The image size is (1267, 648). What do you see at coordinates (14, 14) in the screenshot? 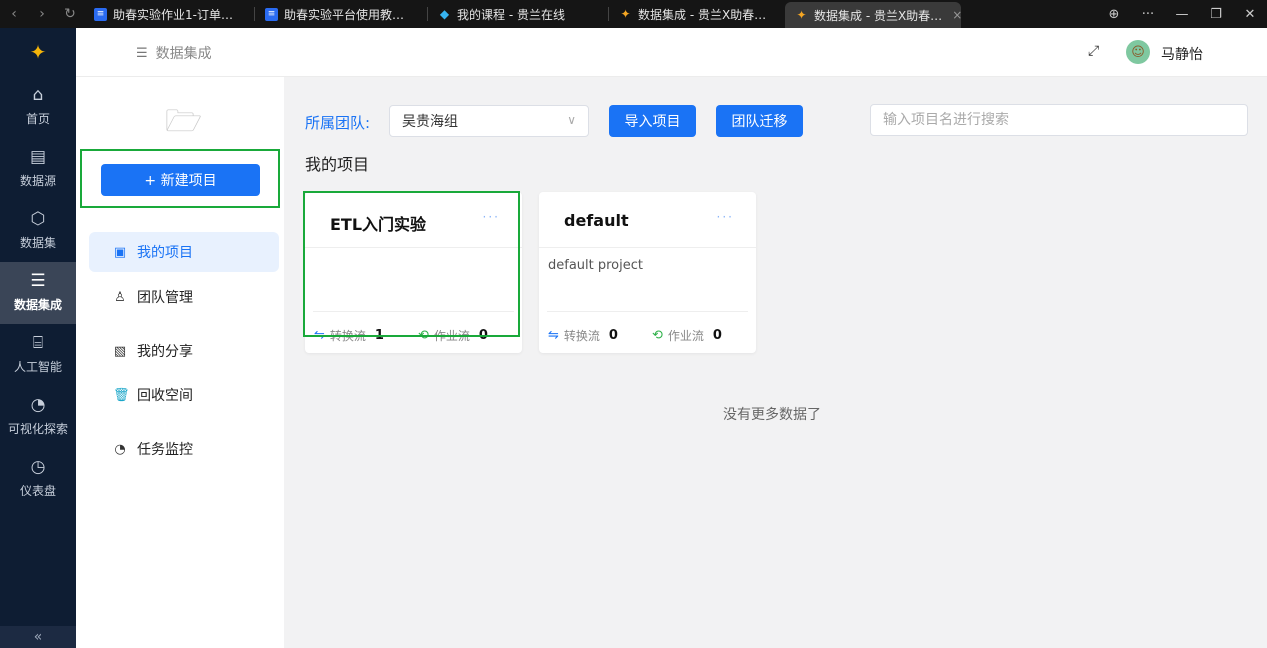
I see `back-icon: ‹` at bounding box center [14, 14].